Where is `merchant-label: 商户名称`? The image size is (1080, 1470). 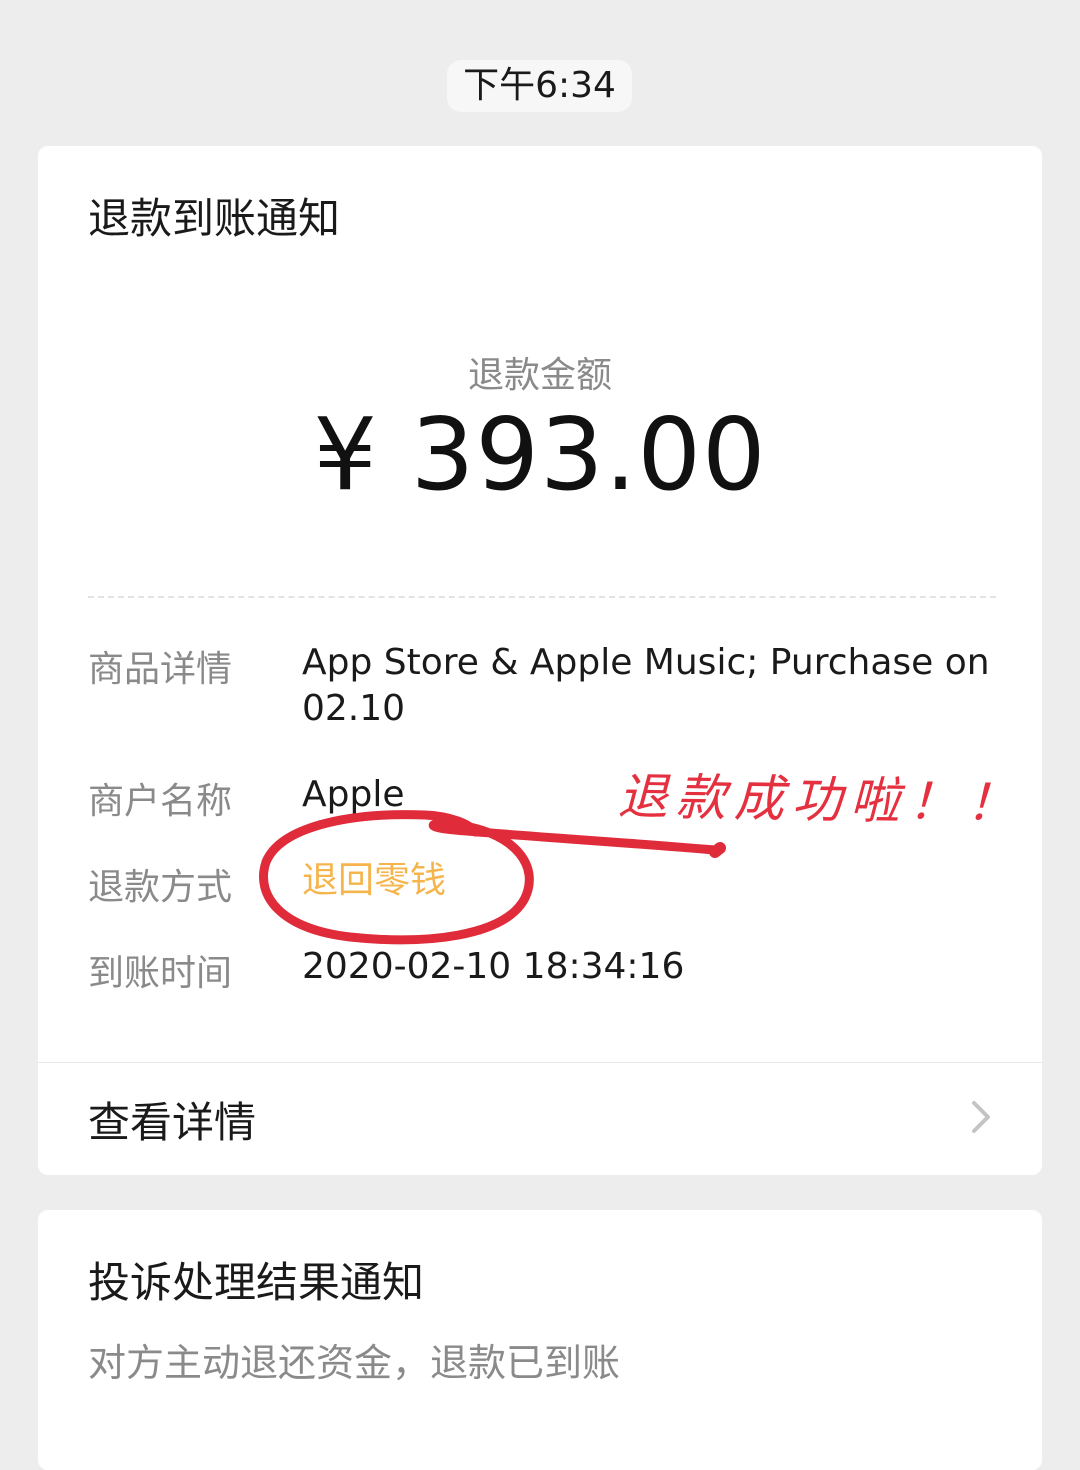 merchant-label: 商户名称 is located at coordinates (160, 801).